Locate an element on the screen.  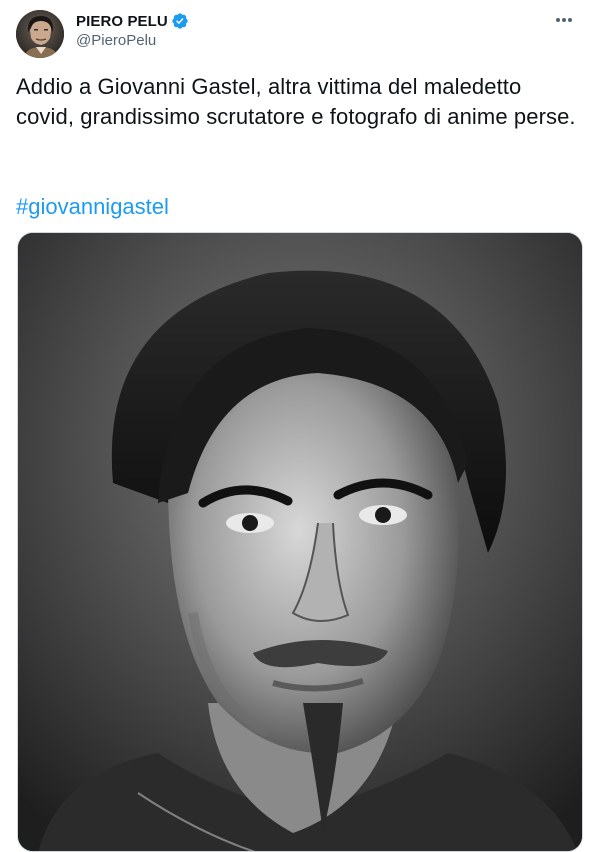
author-avatar is located at coordinates (40, 34).